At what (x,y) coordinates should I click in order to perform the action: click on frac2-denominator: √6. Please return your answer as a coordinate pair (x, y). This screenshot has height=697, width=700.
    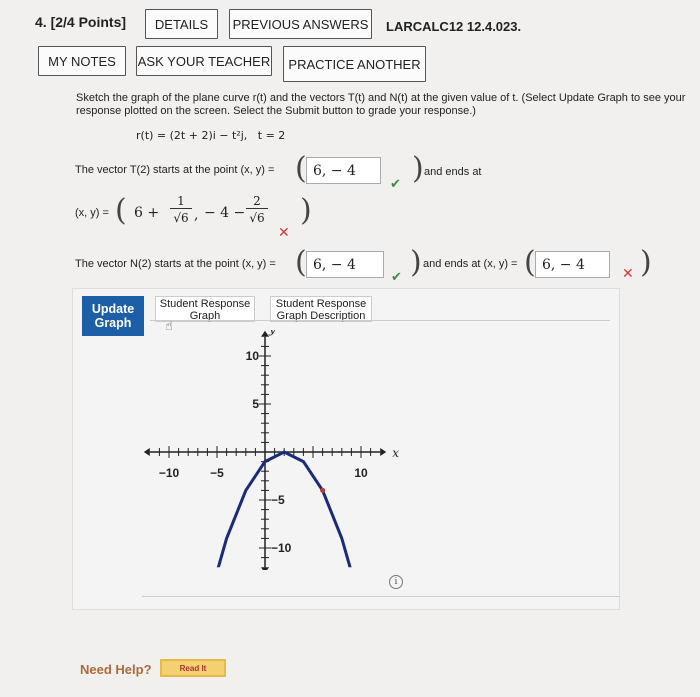
    Looking at the image, I should click on (257, 218).